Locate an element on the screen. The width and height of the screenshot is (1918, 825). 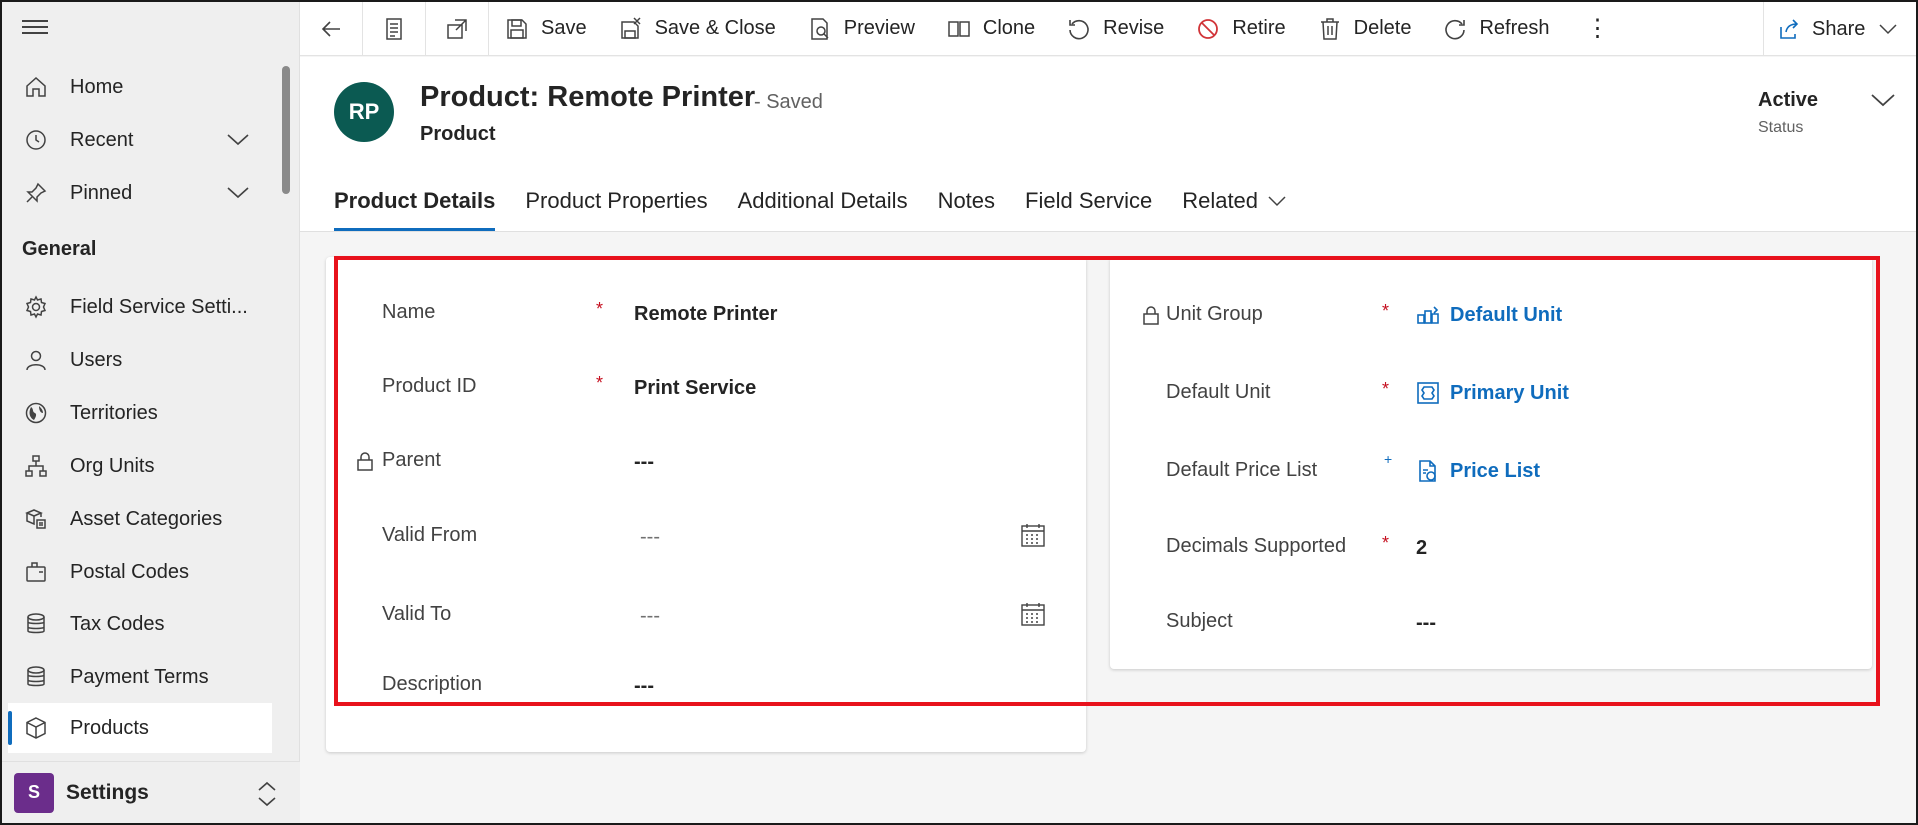
name-field: Name * Remote Printer is located at coordinates (706, 313).